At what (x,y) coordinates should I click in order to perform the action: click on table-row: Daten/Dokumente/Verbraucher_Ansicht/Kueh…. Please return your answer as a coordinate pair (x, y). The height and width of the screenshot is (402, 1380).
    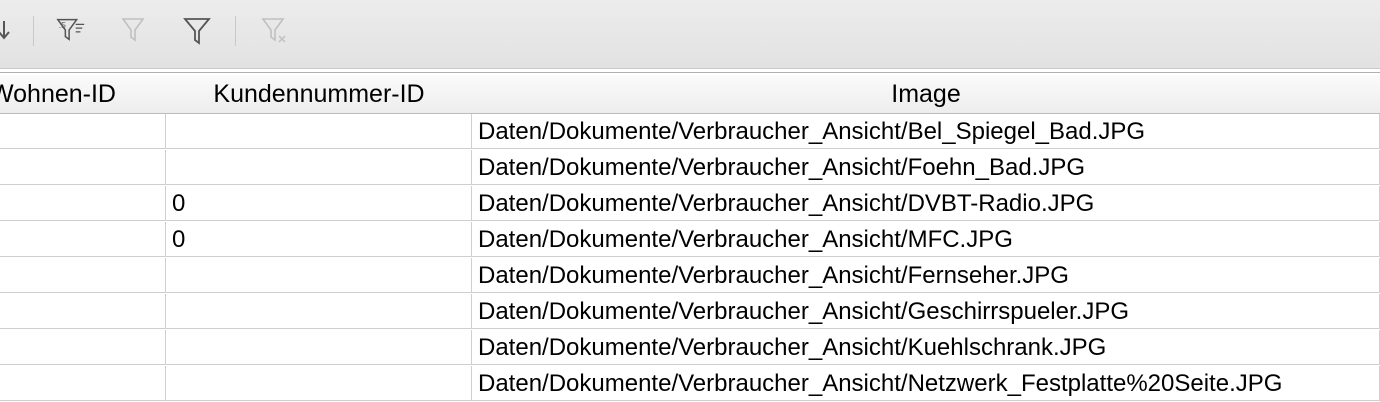
    Looking at the image, I should click on (690, 348).